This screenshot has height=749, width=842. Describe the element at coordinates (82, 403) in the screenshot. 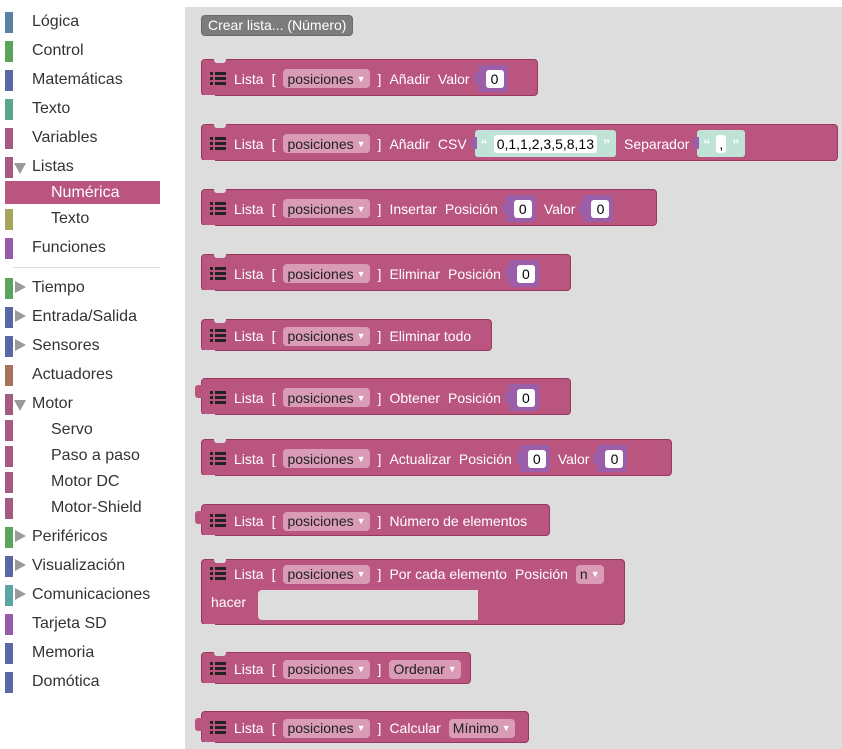

I see `category-motor: Motor` at that location.